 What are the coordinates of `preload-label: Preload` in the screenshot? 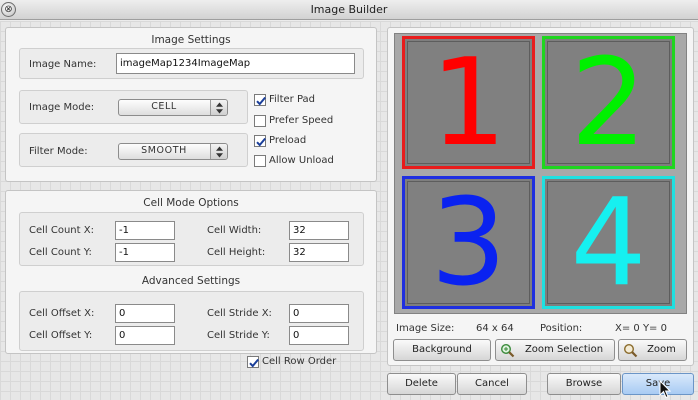 It's located at (288, 140).